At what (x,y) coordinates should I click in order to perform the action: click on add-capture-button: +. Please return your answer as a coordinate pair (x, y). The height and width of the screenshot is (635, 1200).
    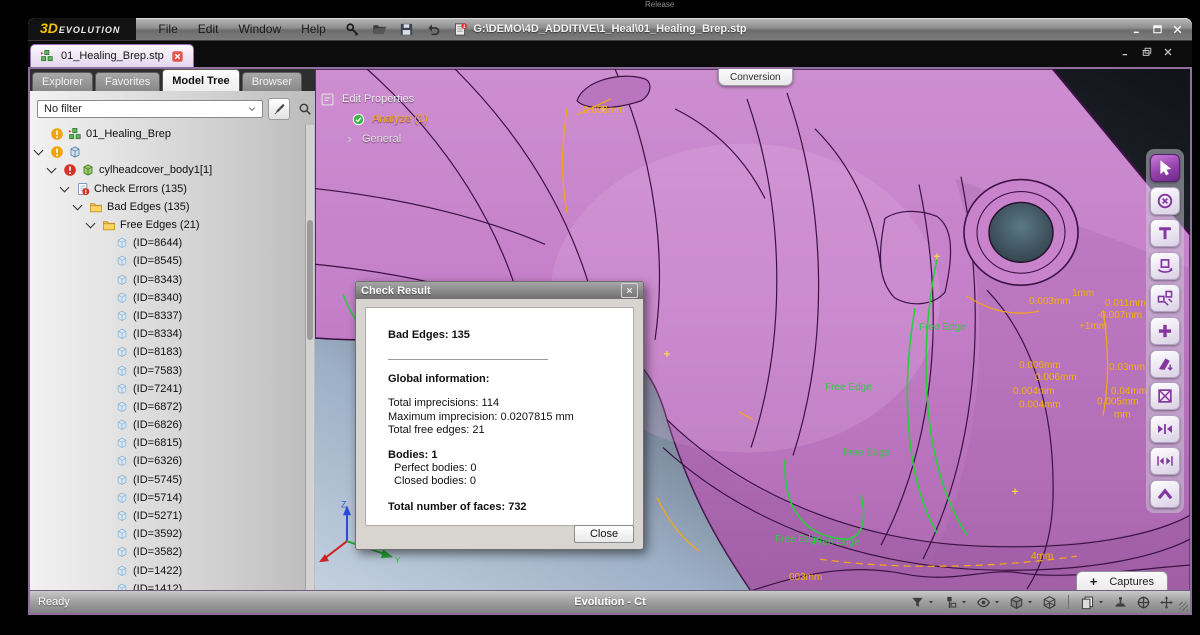
    Looking at the image, I should click on (1094, 581).